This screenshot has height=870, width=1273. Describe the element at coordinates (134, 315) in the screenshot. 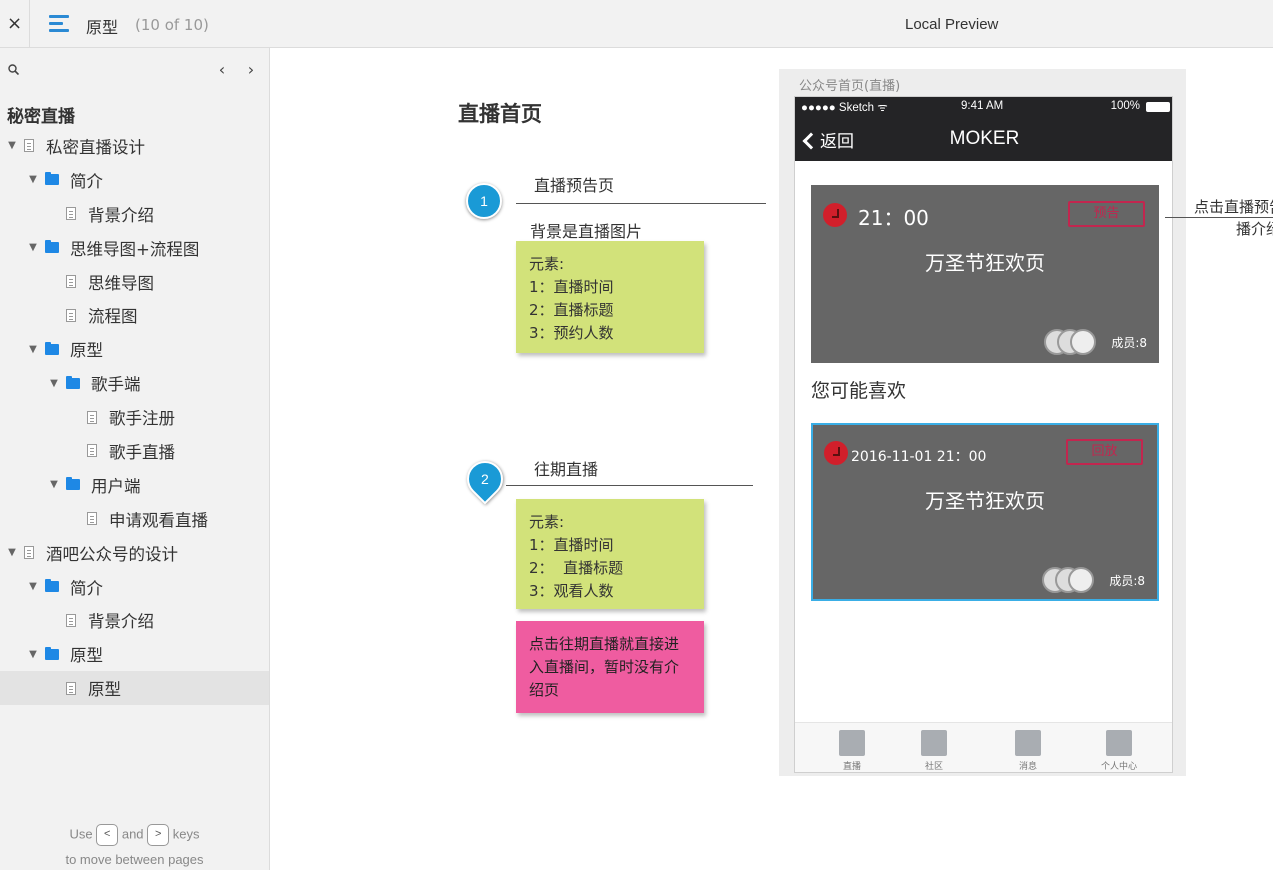

I see `tree-item: ▼流程图` at that location.